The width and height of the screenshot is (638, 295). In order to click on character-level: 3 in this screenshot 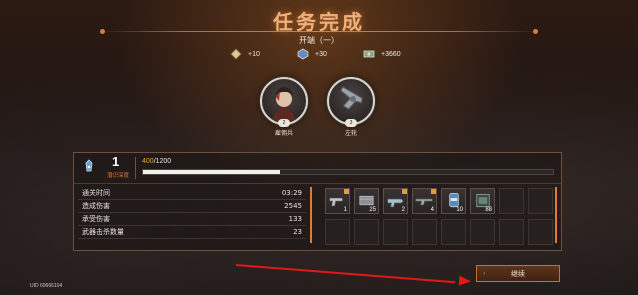, I will do `click(351, 123)`.